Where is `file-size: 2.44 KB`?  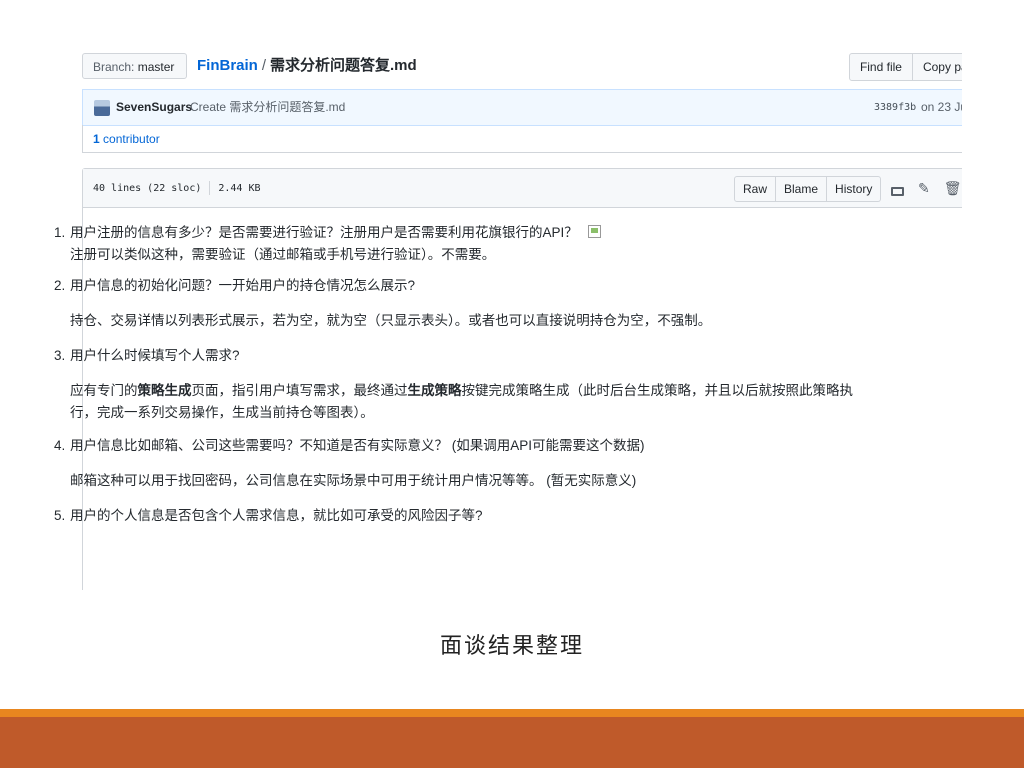
file-size: 2.44 KB is located at coordinates (239, 188).